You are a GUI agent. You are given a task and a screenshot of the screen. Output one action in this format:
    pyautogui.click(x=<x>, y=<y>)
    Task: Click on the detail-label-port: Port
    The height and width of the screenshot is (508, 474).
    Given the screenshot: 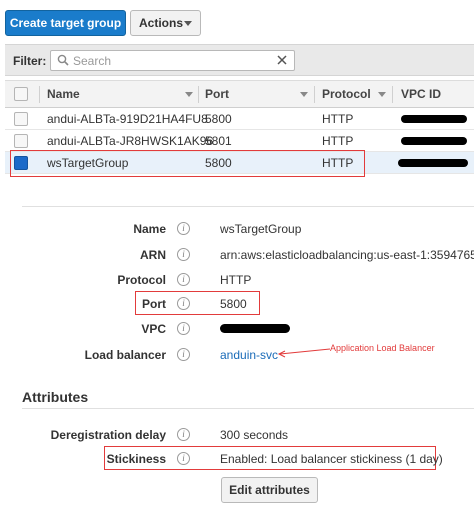 What is the action you would take?
    pyautogui.click(x=154, y=304)
    